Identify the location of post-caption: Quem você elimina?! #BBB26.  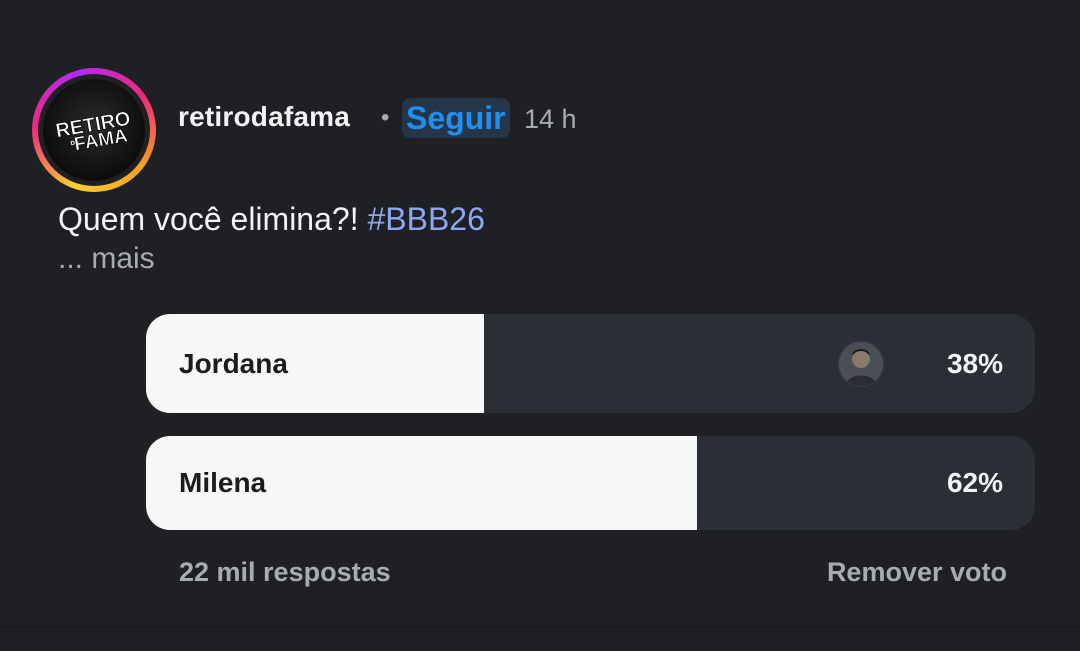
(271, 219).